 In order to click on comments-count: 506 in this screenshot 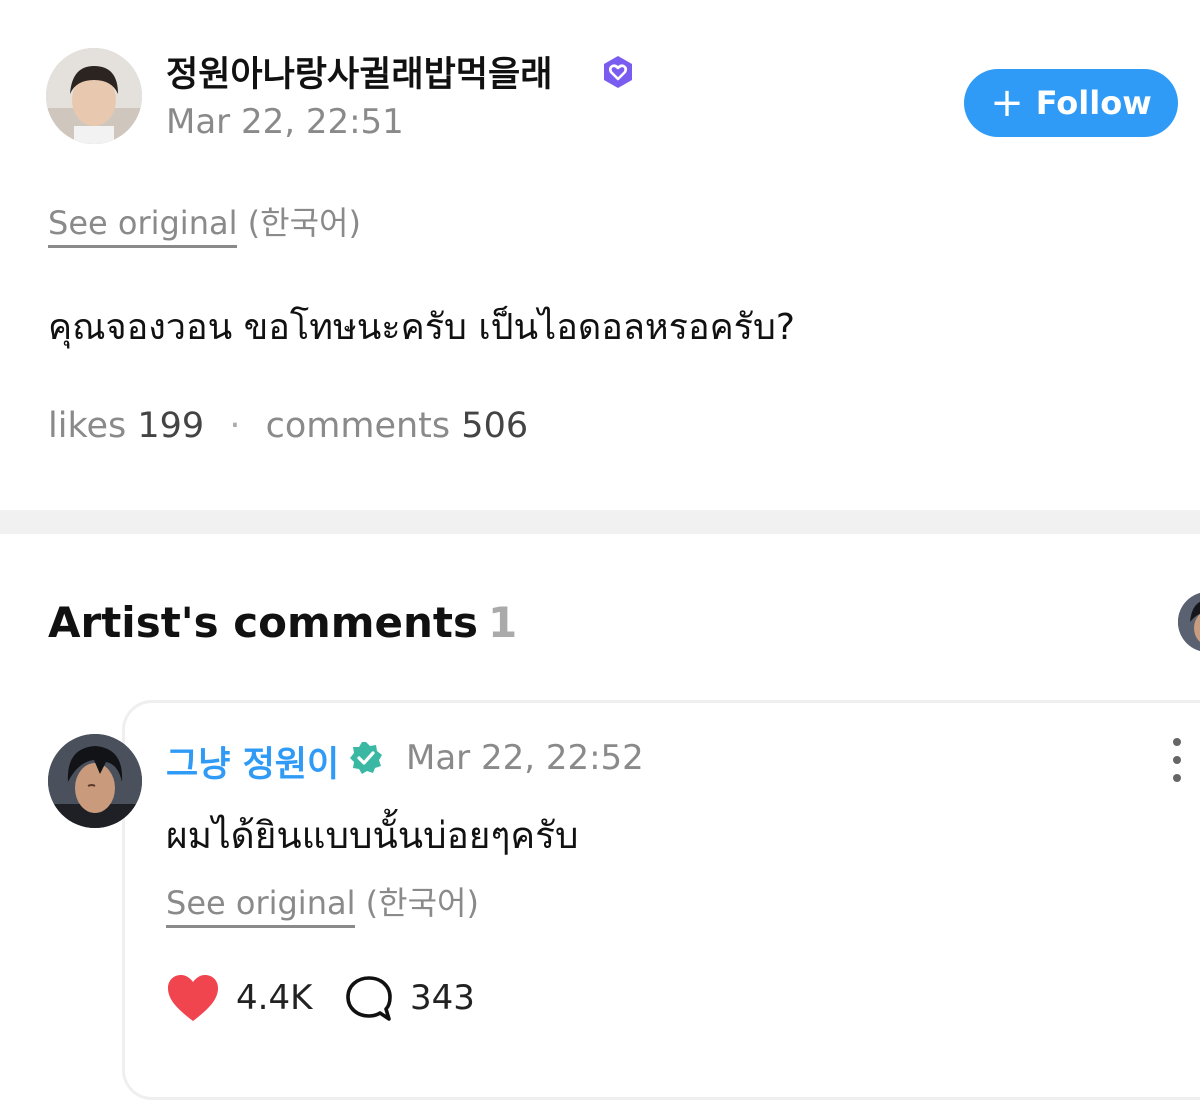, I will do `click(494, 426)`.